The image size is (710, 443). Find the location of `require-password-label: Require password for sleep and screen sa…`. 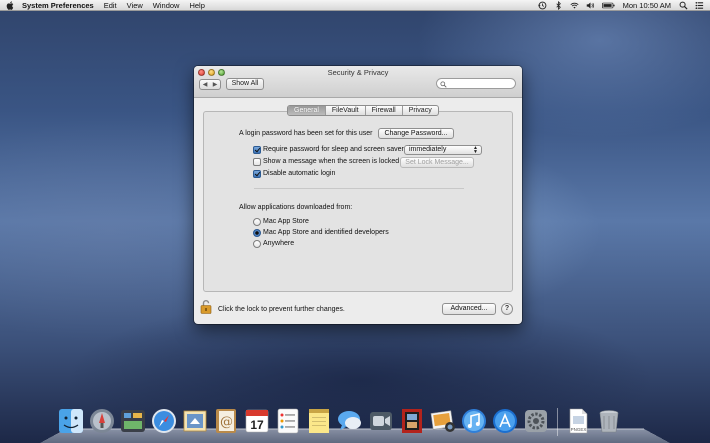

require-password-label: Require password for sleep and screen sa… is located at coordinates (333, 149).